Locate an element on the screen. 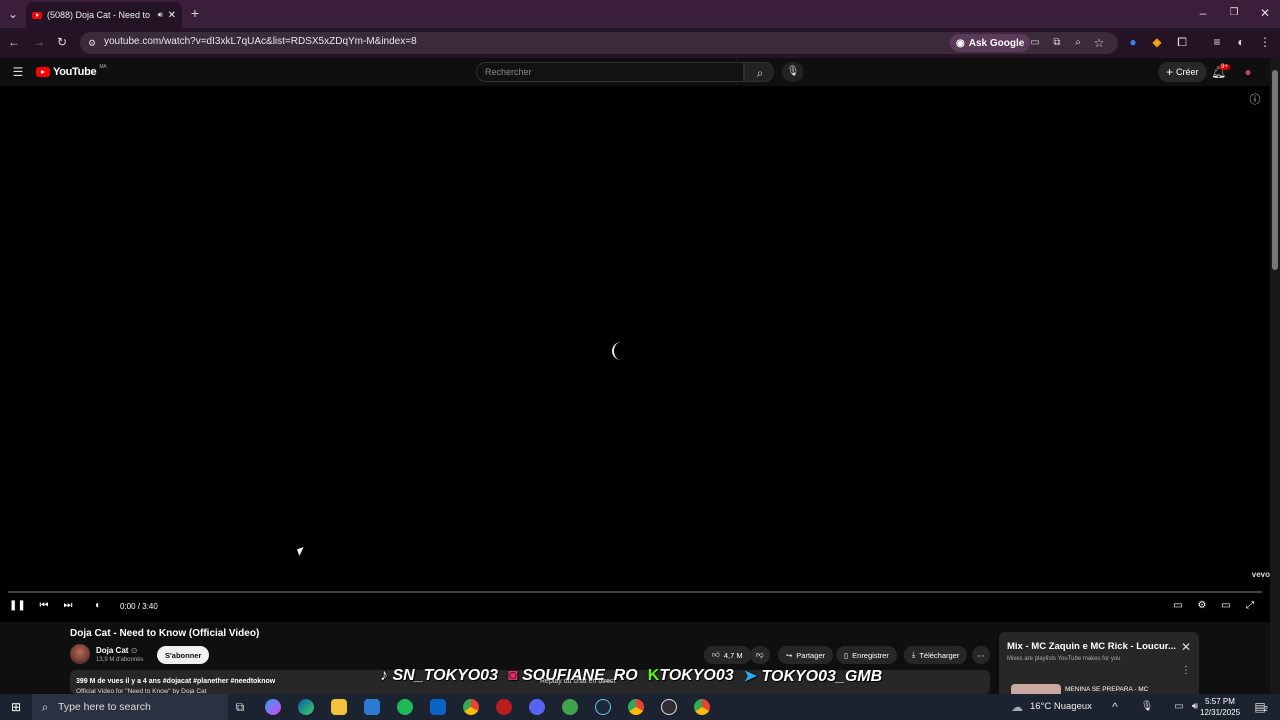 This screenshot has height=720, width=1280. file-explorer-icon is located at coordinates (339, 707).